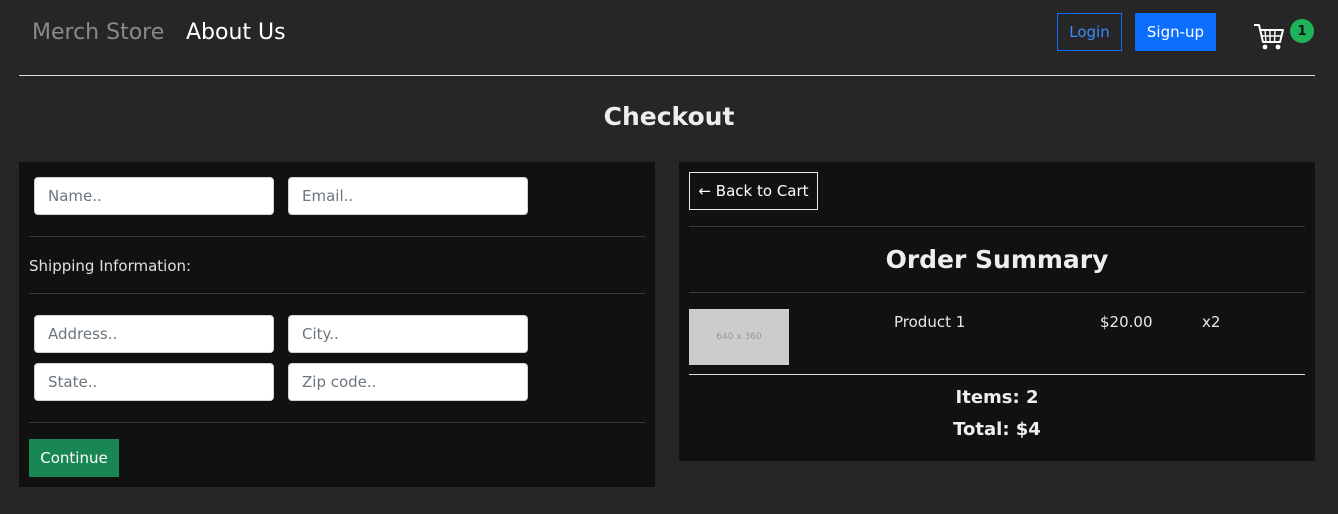  Describe the element at coordinates (739, 337) in the screenshot. I see `product-image-placeholder: 640 x 360` at that location.